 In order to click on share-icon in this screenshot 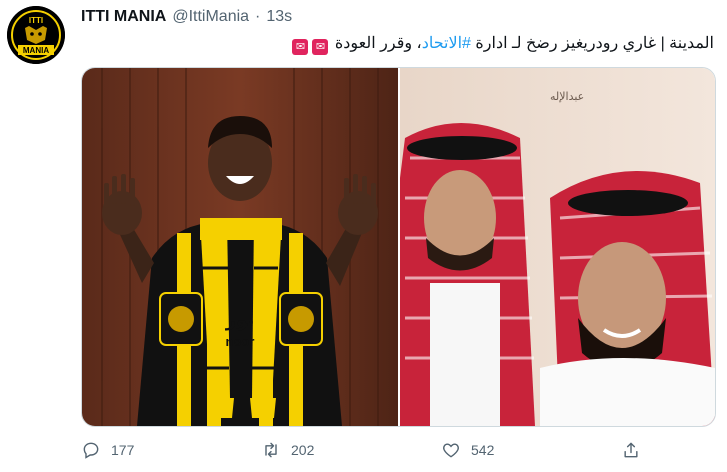, I will do `click(631, 450)`.